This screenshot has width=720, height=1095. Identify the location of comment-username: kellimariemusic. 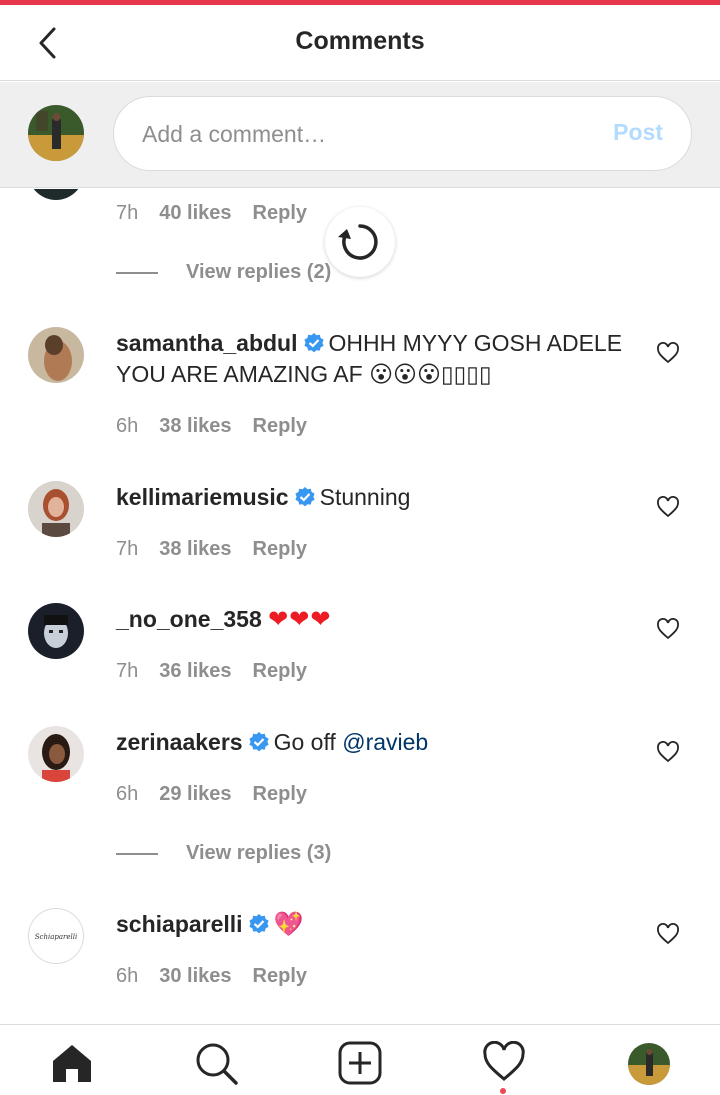
(202, 497).